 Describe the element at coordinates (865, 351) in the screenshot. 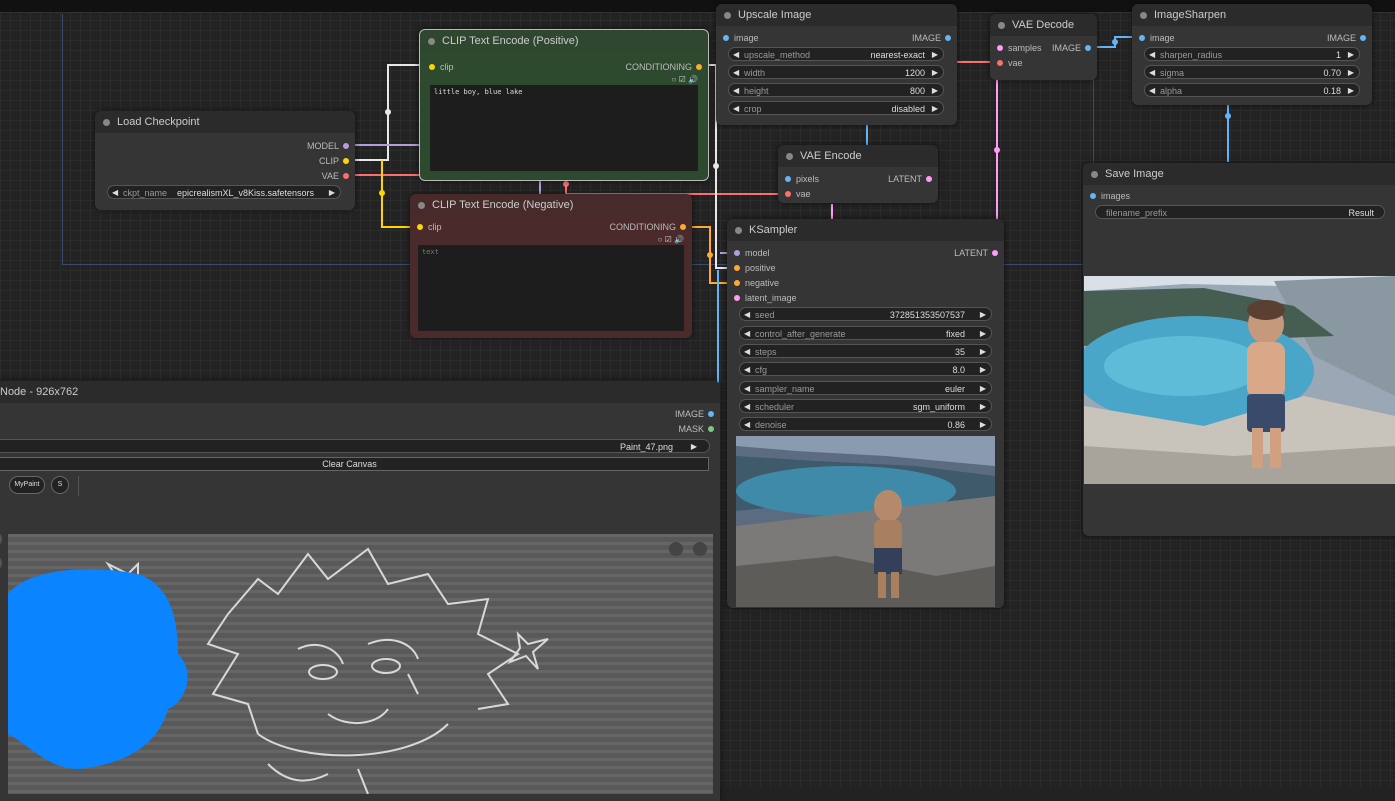

I see `steps-widget: ◀ steps 35 ▶` at that location.